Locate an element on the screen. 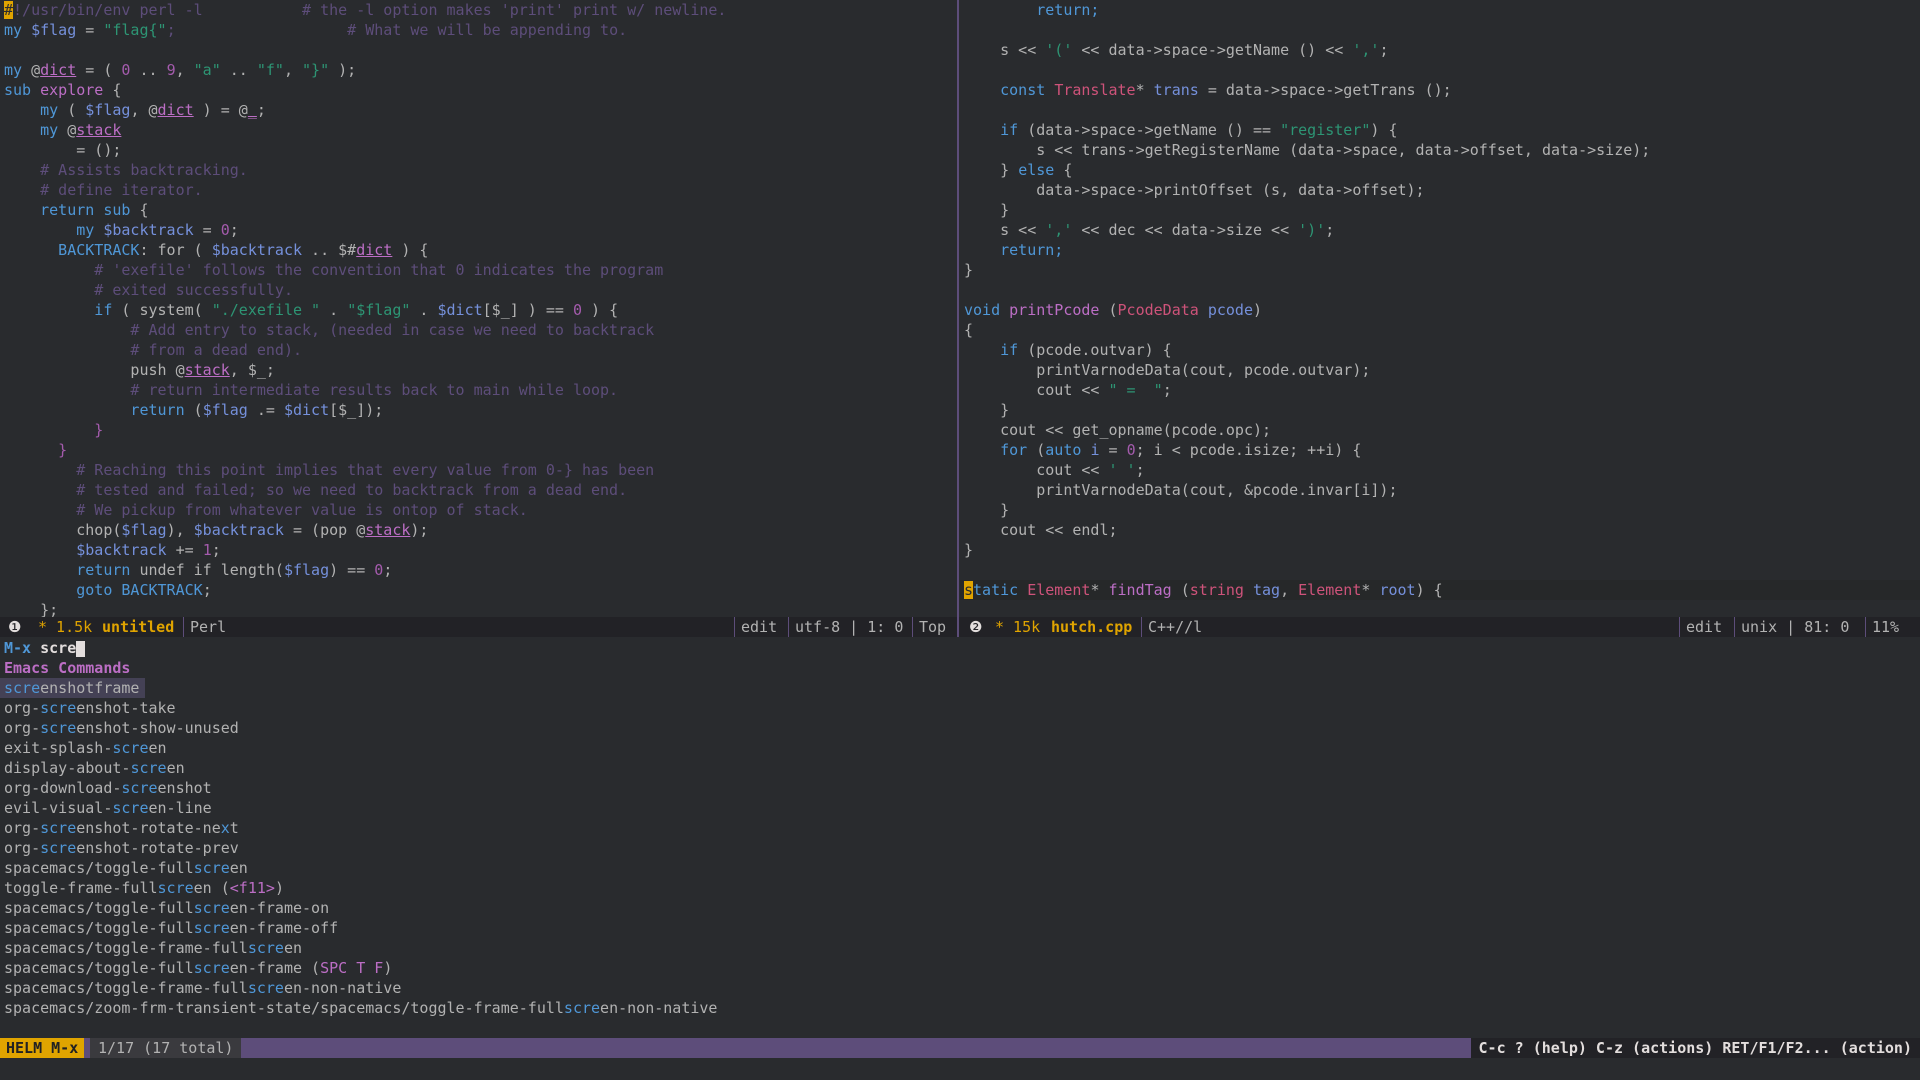 Image resolution: width=1920 pixels, height=1080 pixels. editor-state: edit is located at coordinates (1703, 627).